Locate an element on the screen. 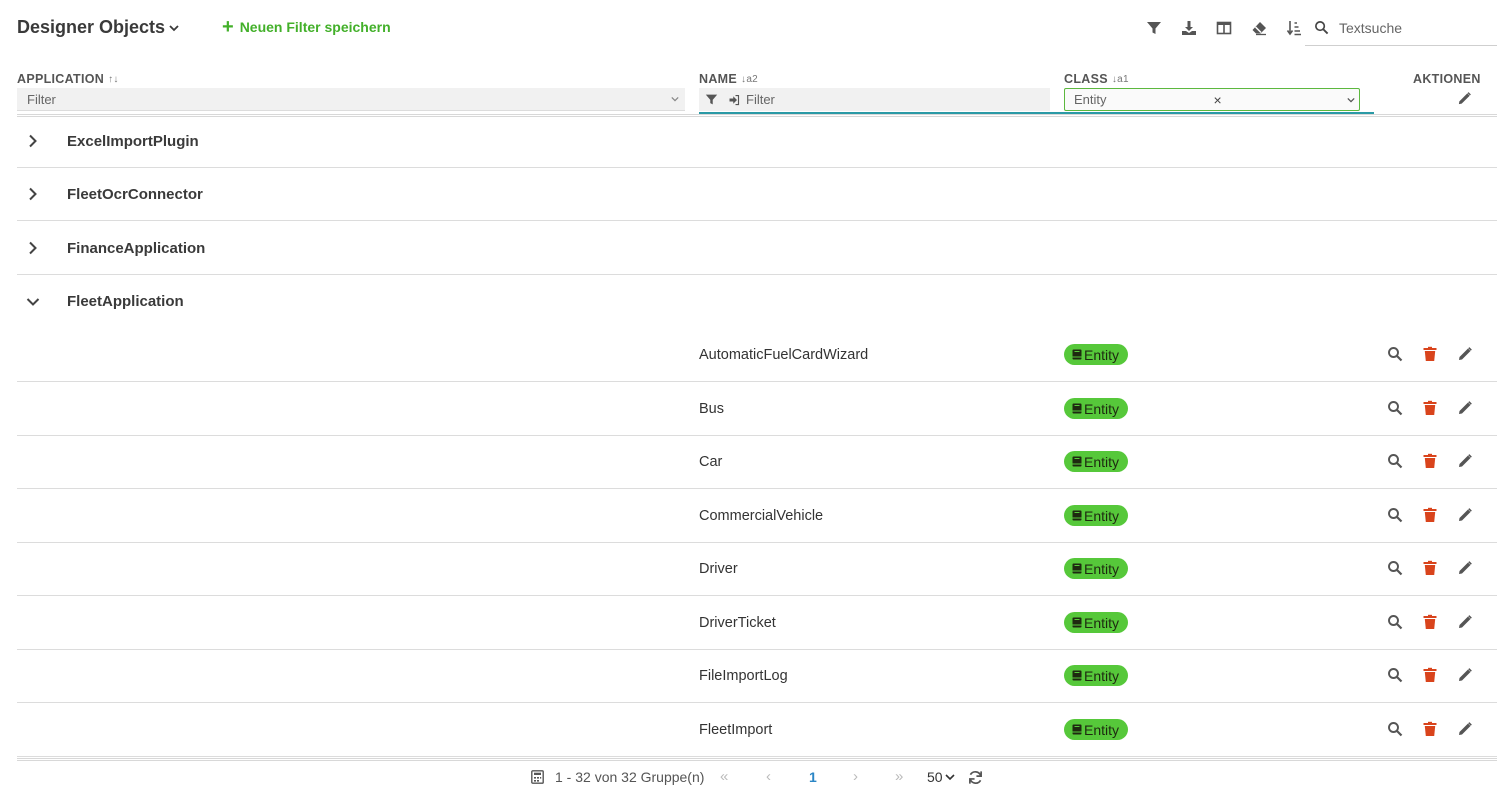  eraser-icon is located at coordinates (1259, 29).